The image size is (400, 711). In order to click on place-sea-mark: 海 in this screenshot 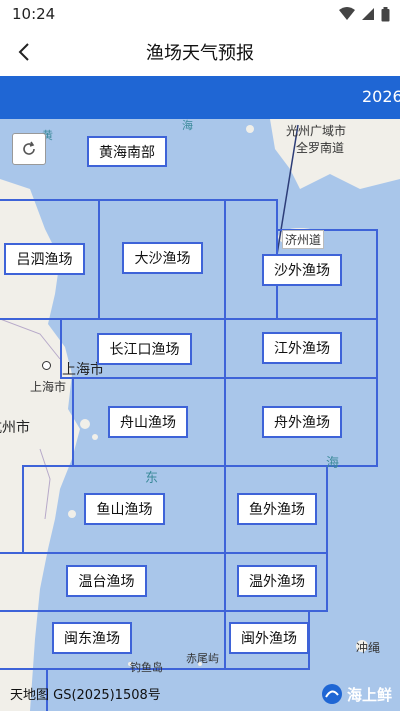, I will do `click(187, 125)`.